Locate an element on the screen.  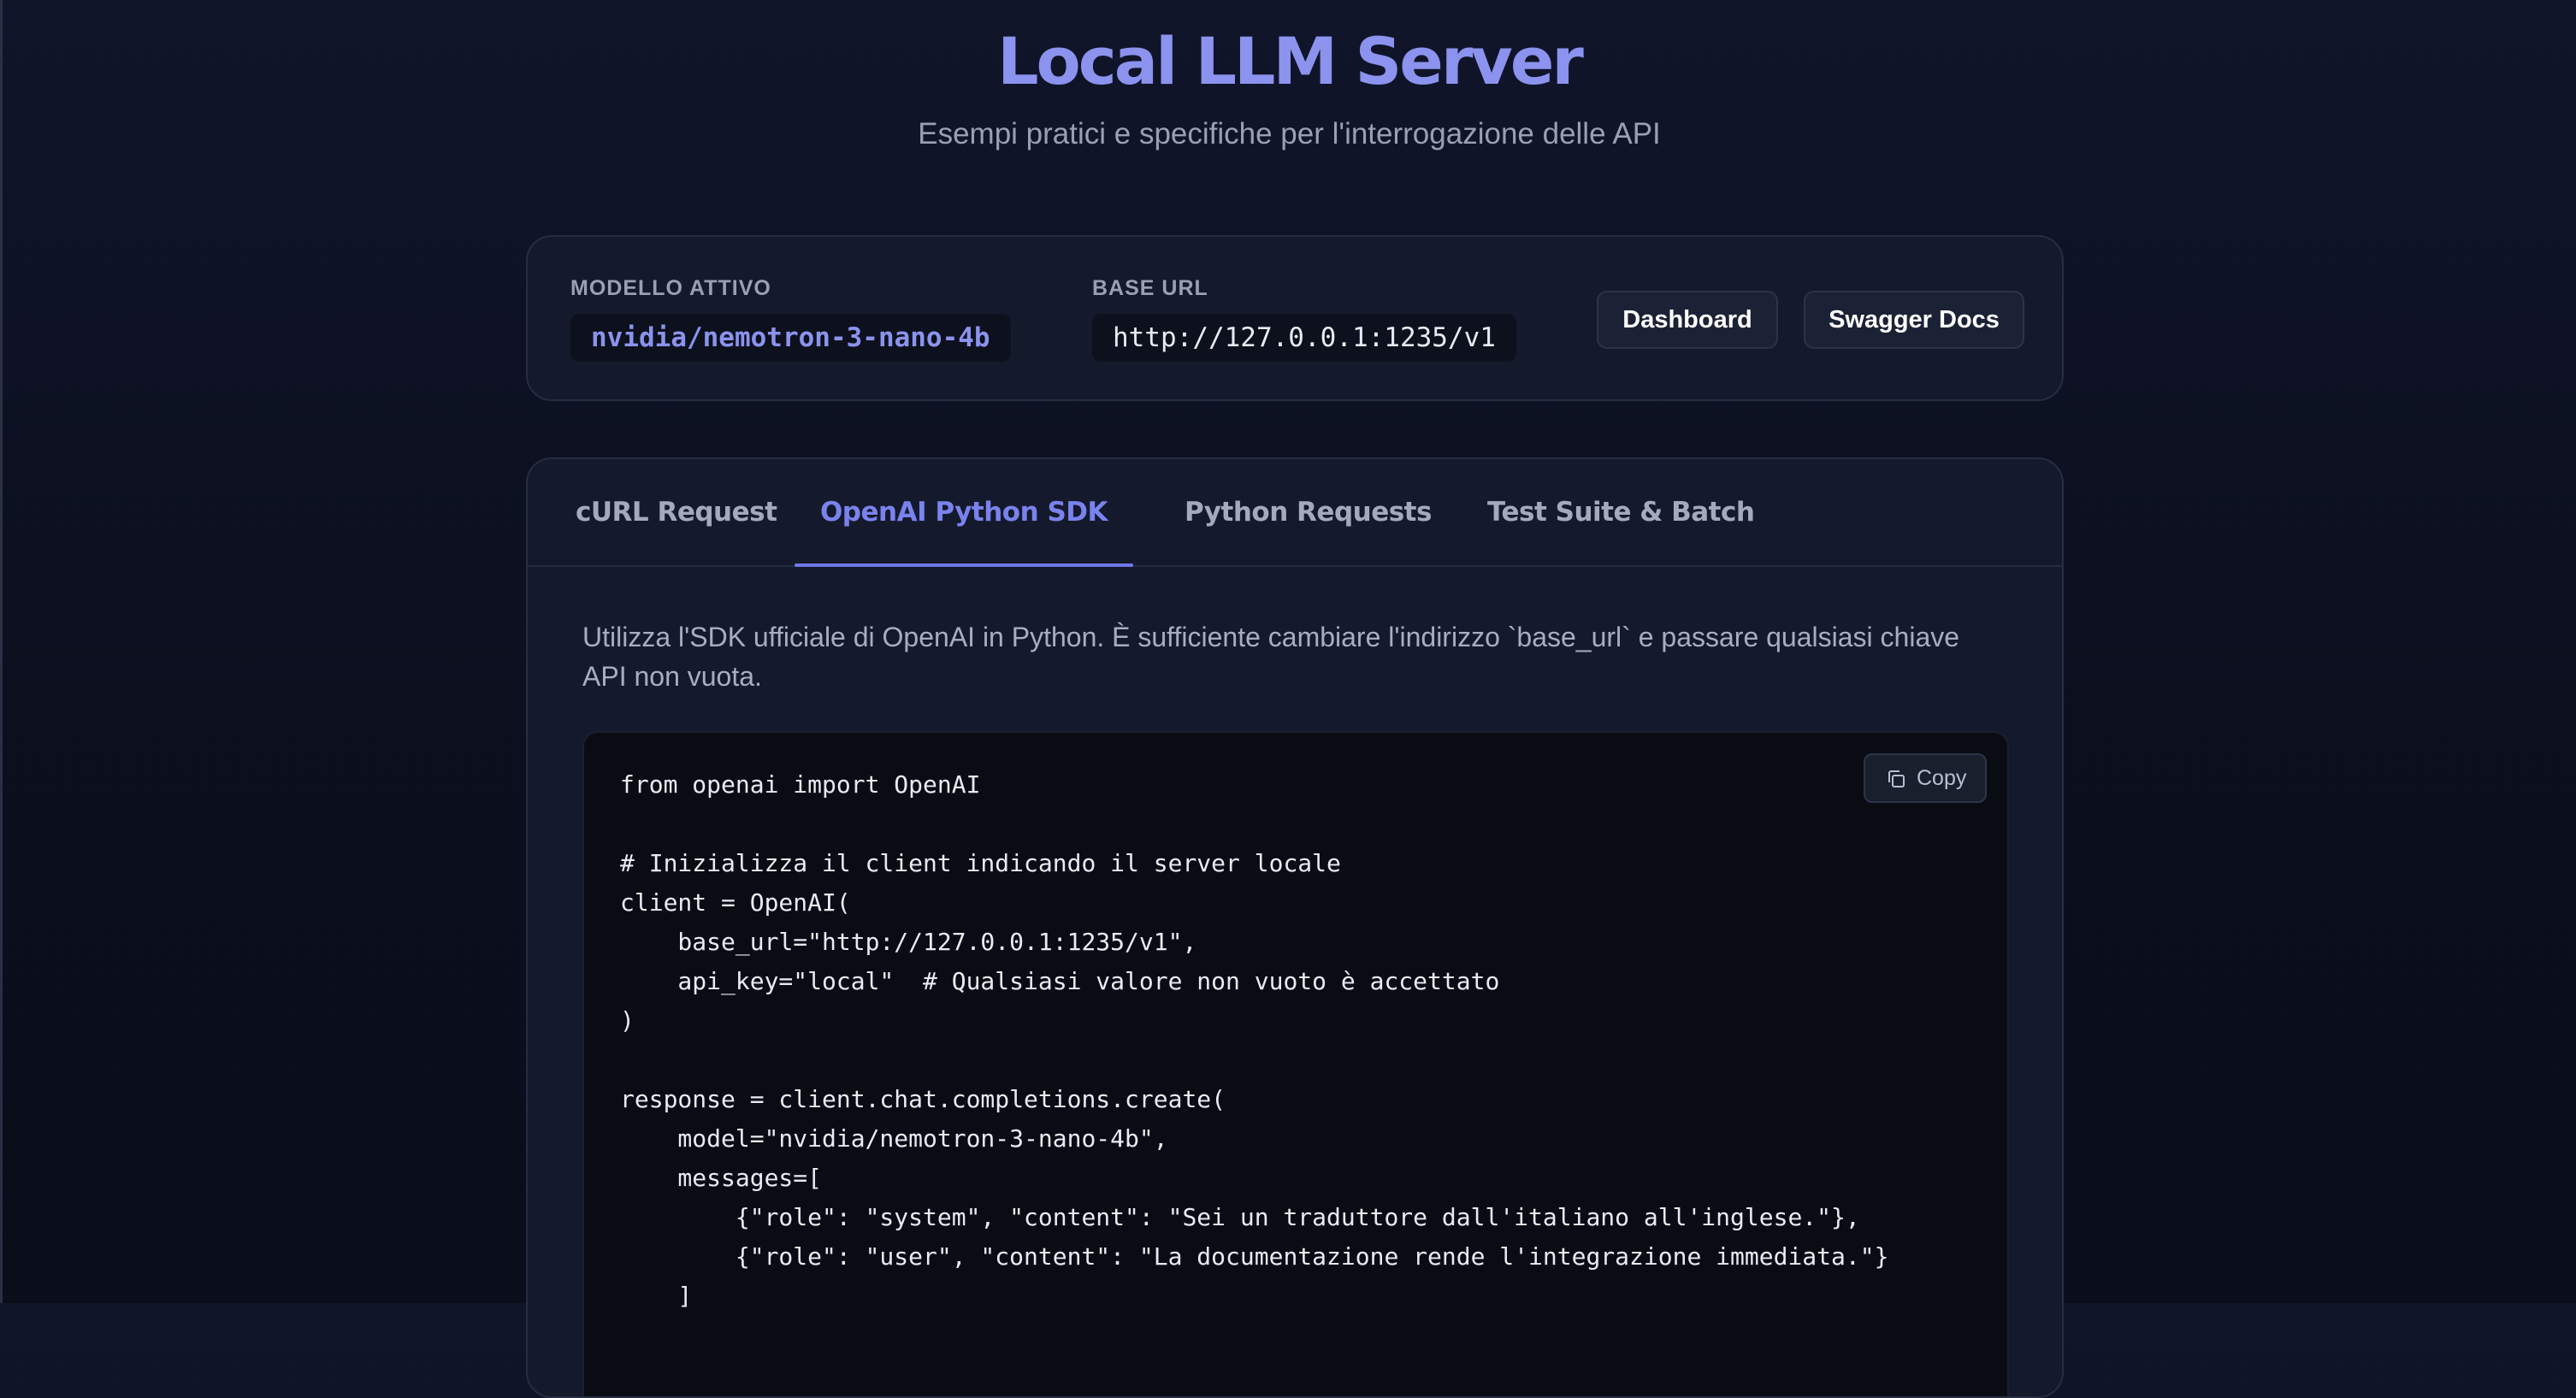
page-title: Local LLM Server is located at coordinates (1290, 61).